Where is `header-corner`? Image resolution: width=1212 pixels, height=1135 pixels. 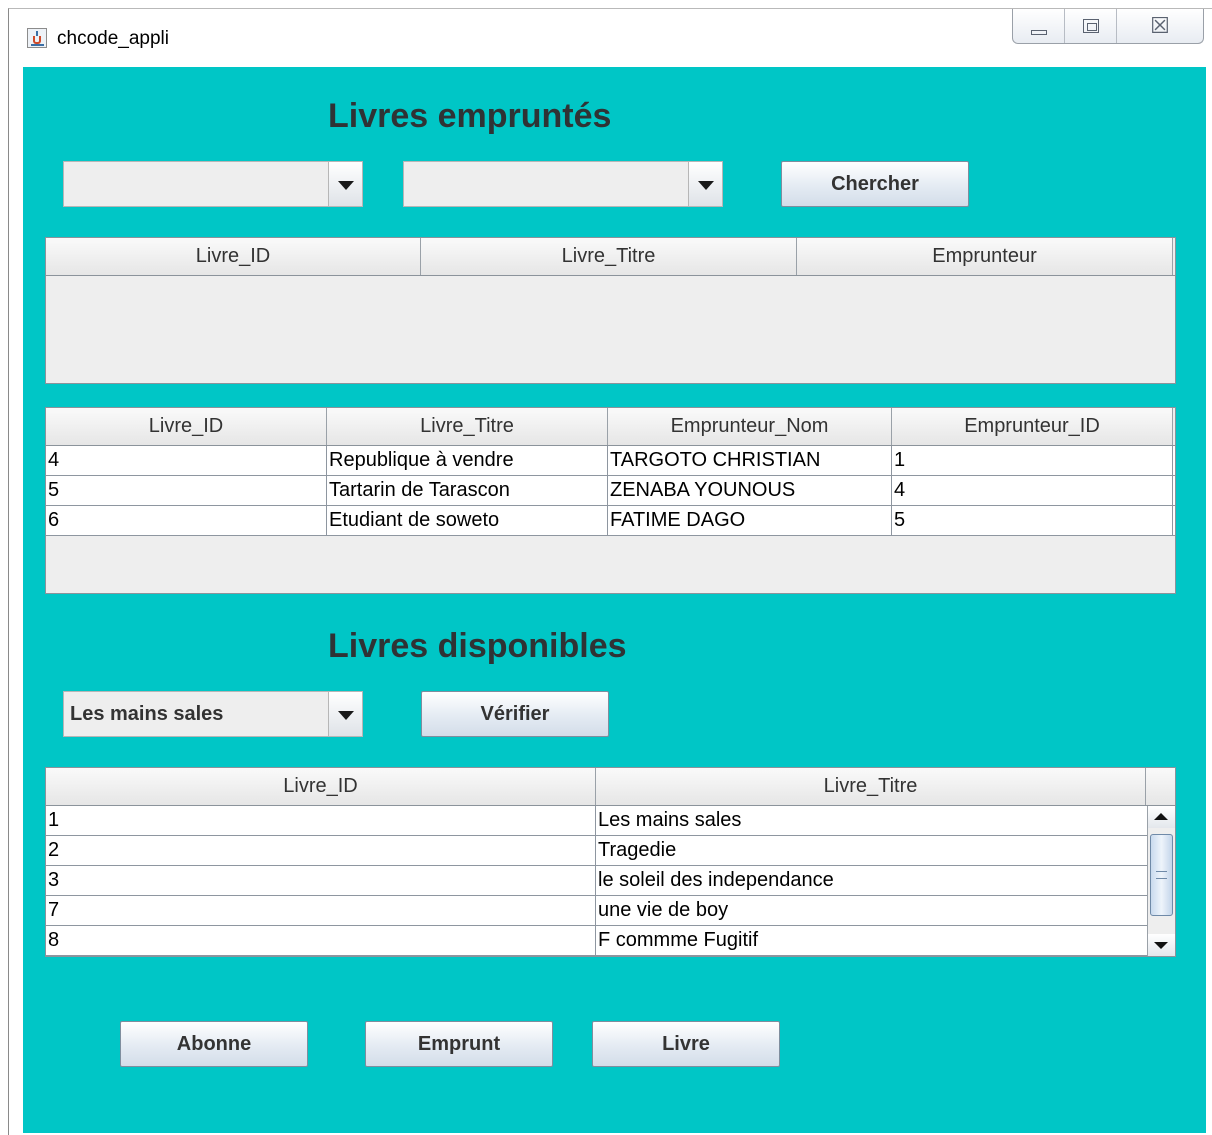
header-corner is located at coordinates (1160, 786).